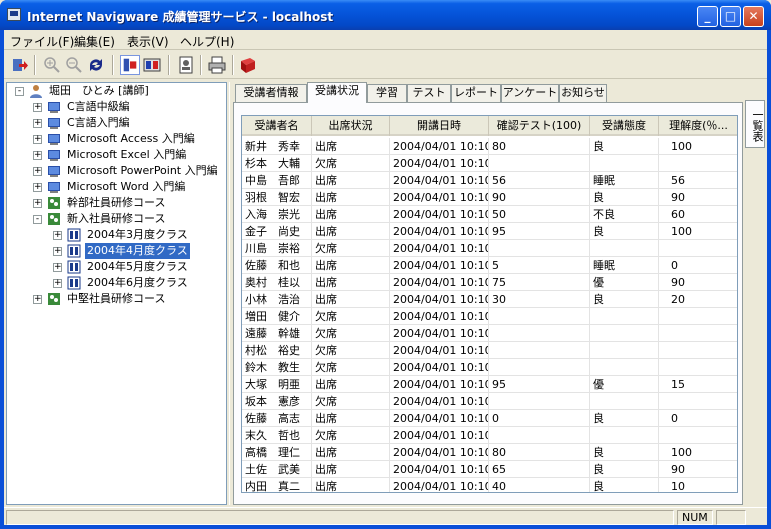 This screenshot has width=771, height=529. What do you see at coordinates (624, 126) in the screenshot?
I see `column-header: 受講態度` at bounding box center [624, 126].